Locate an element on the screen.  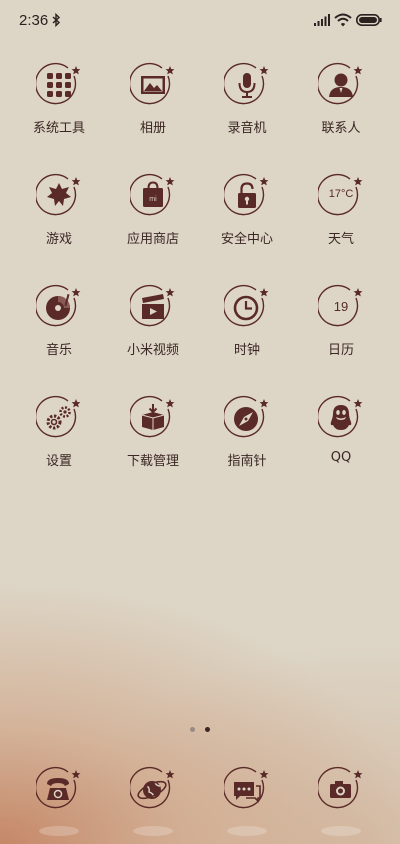
settings-gears-icon is located at coordinates (59, 418).